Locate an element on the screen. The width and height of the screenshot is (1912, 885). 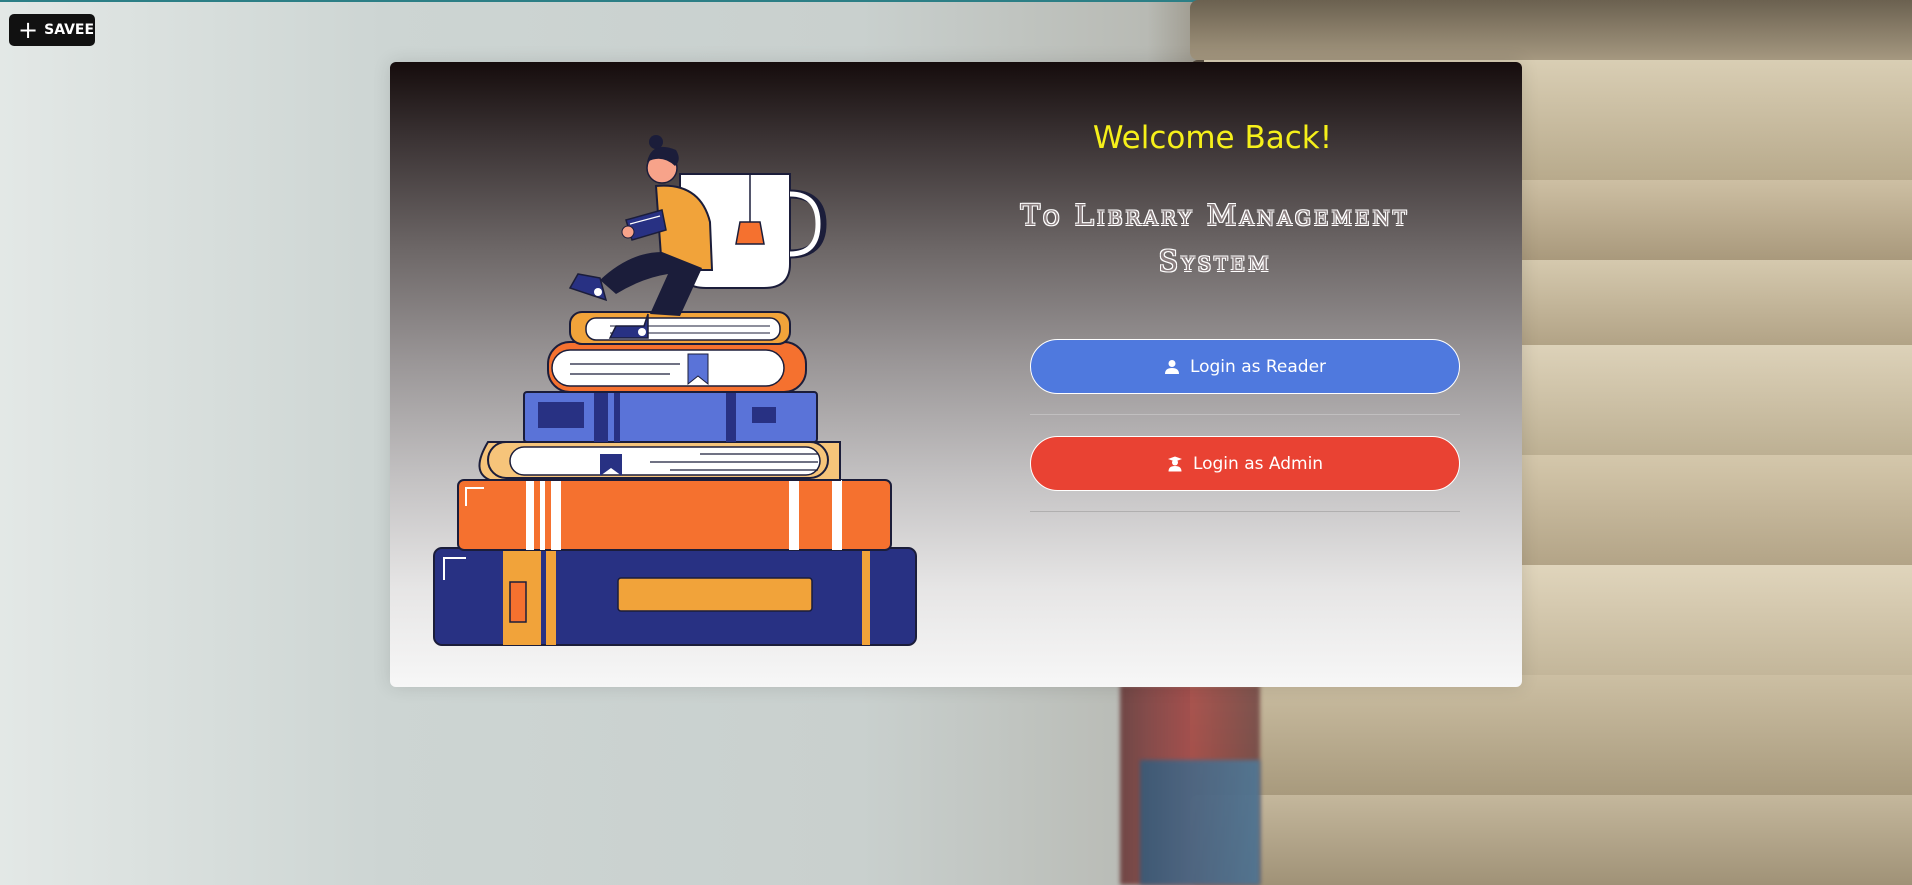
savee-button: + SAVEE is located at coordinates (52, 30).